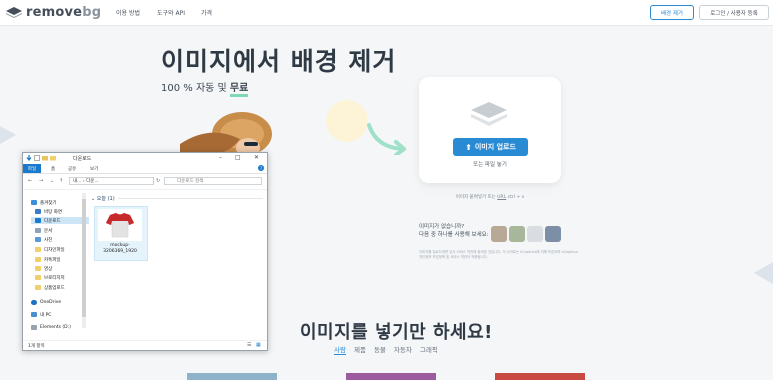 The image size is (773, 380). I want to click on upload-arrow-icon: ⬆, so click(468, 147).